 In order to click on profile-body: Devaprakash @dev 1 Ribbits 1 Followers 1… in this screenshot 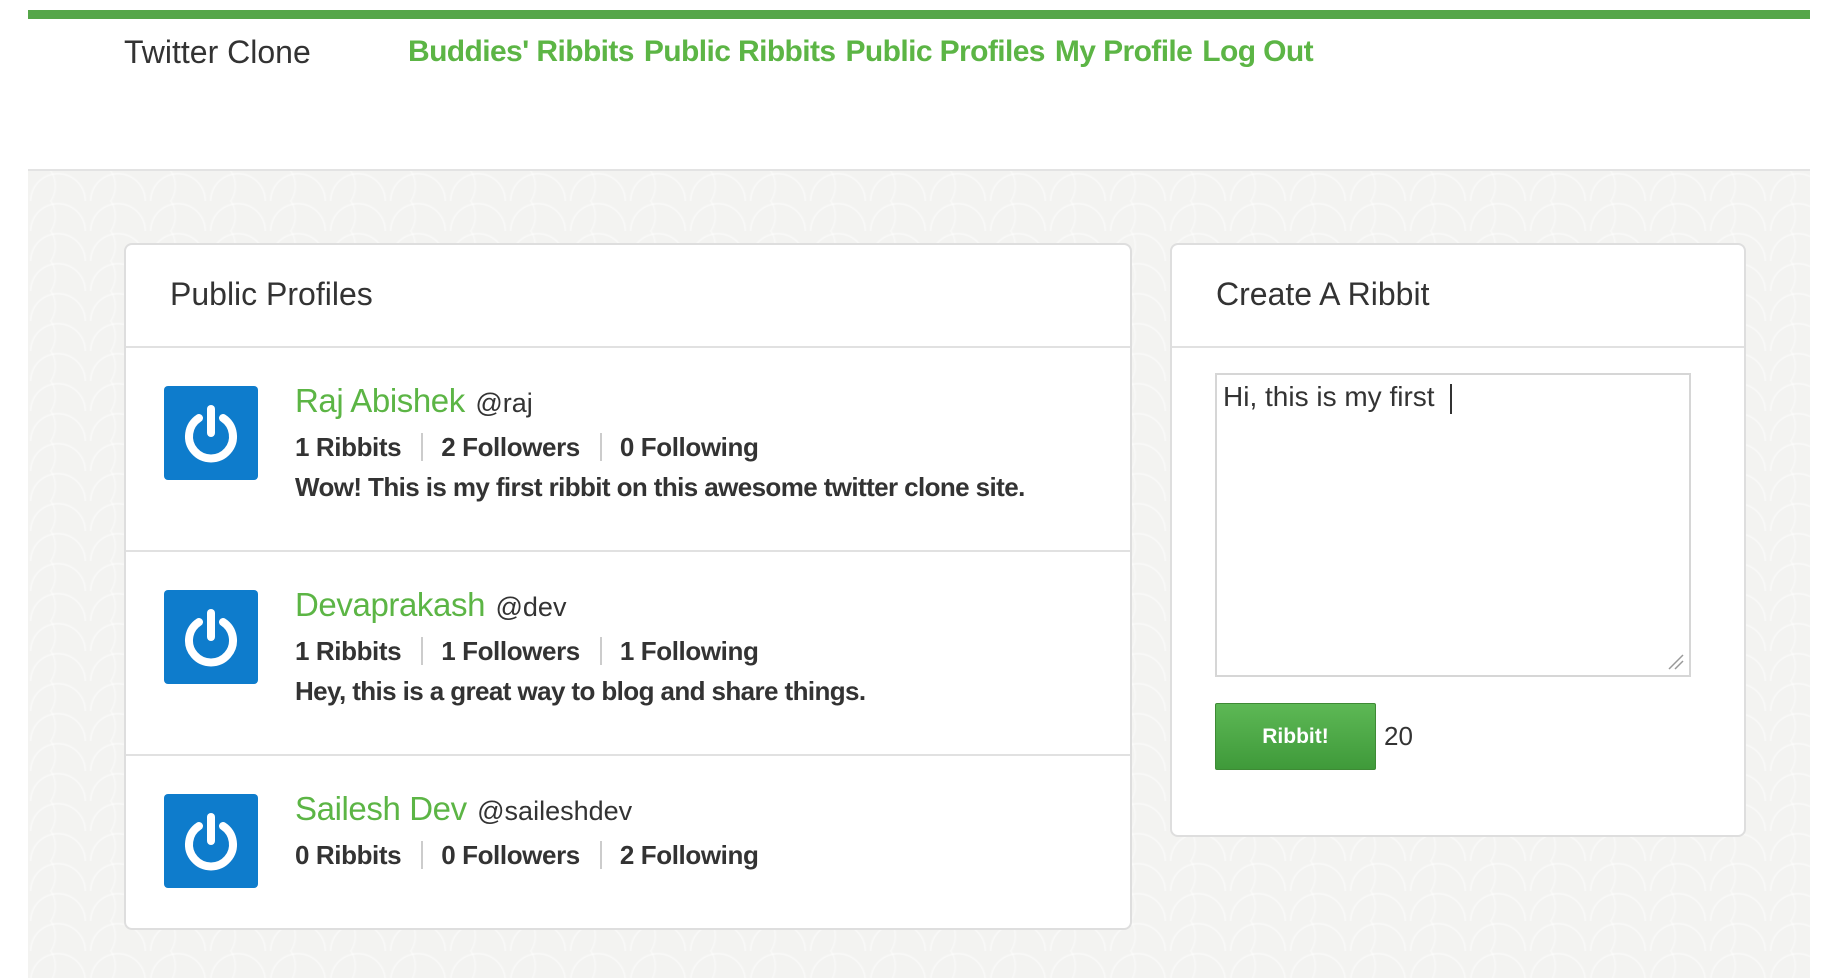, I will do `click(702, 648)`.